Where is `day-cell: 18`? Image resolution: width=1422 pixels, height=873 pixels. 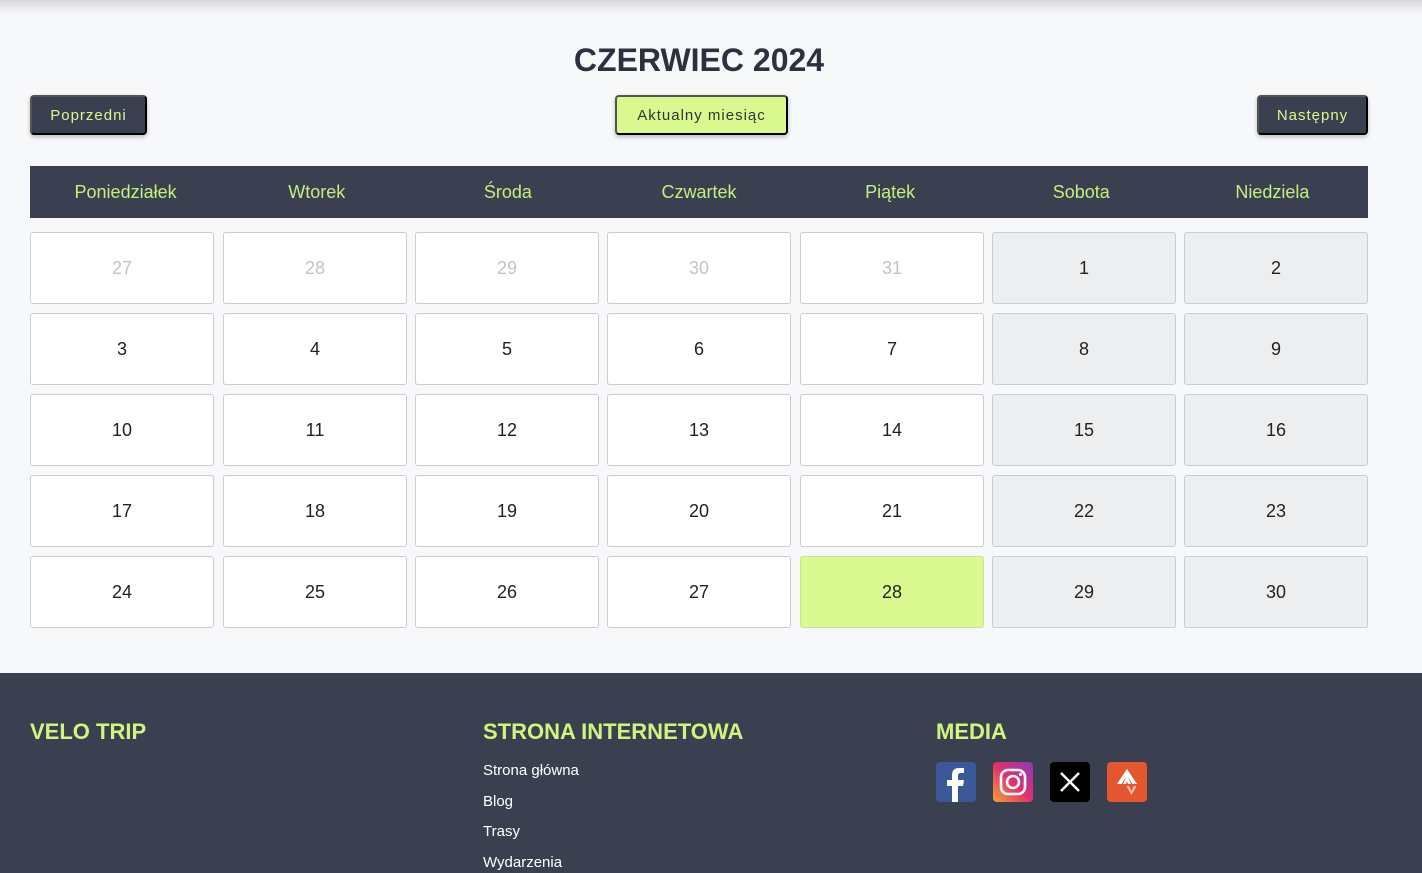 day-cell: 18 is located at coordinates (315, 511).